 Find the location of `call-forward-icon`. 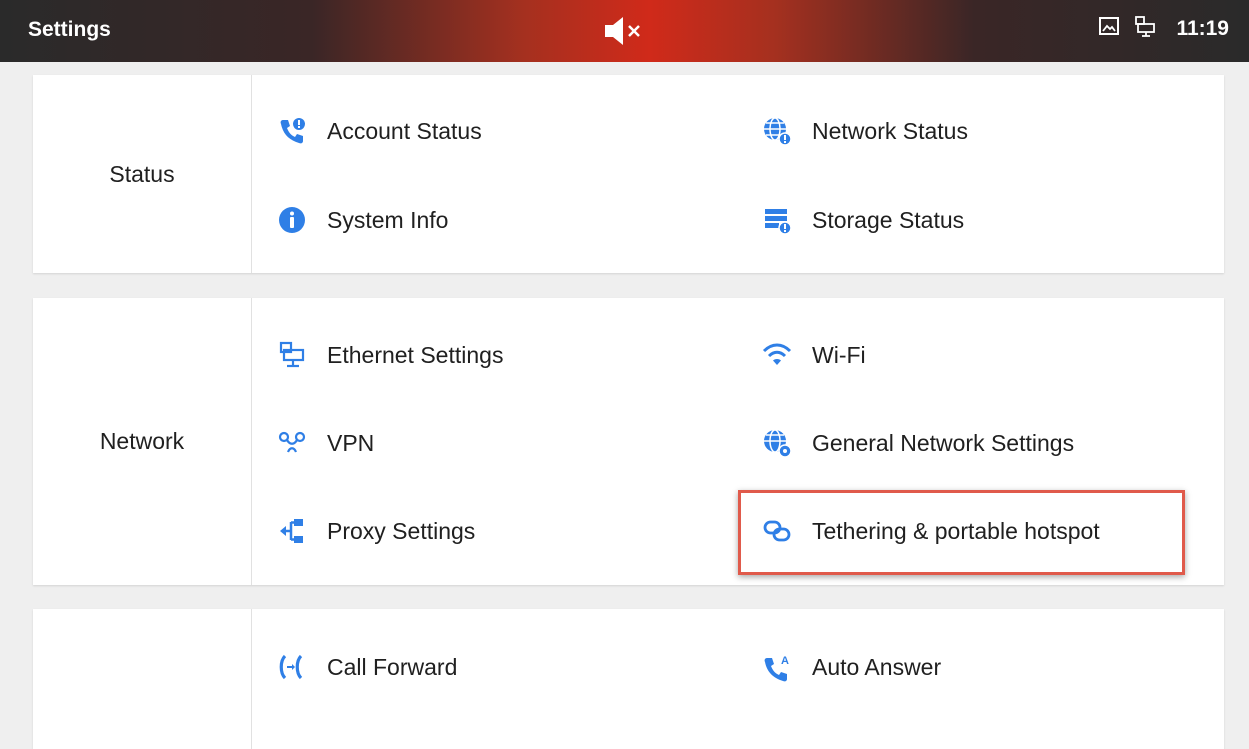

call-forward-icon is located at coordinates (292, 667).